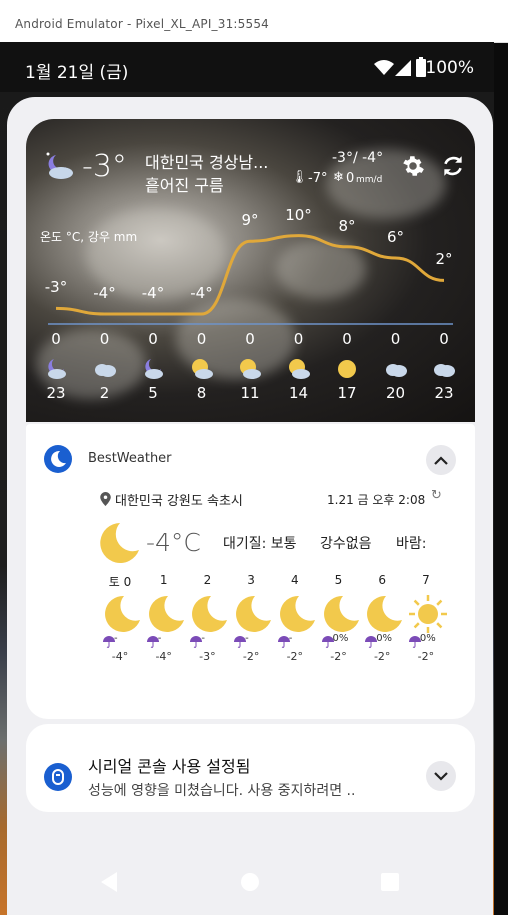  What do you see at coordinates (449, 68) in the screenshot?
I see `battery-percent: 100%` at bounding box center [449, 68].